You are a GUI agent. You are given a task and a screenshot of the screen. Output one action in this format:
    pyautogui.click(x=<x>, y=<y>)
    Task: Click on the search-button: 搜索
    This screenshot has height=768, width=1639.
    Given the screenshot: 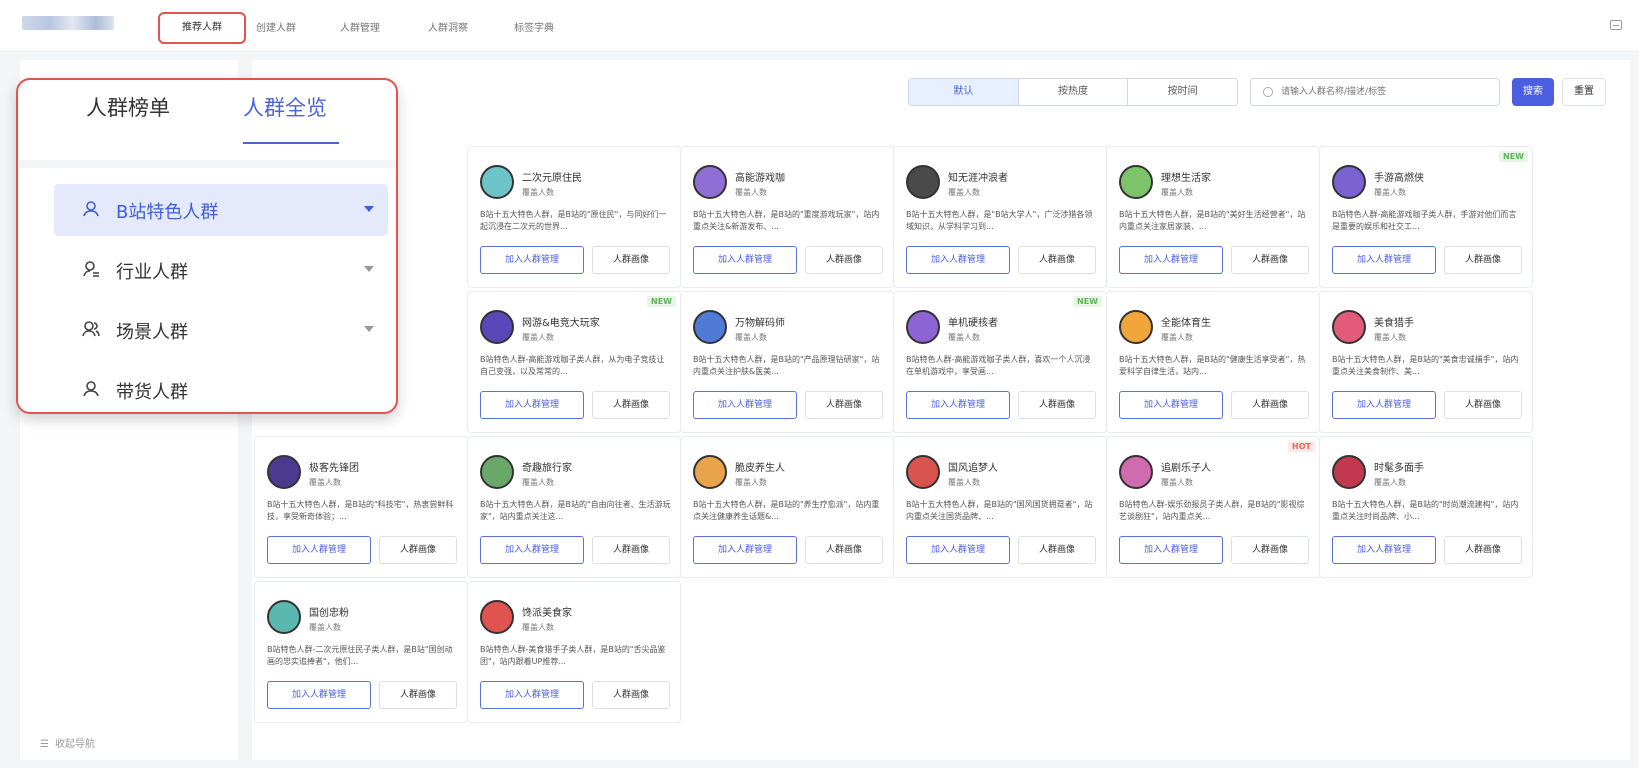 What is the action you would take?
    pyautogui.click(x=1533, y=92)
    